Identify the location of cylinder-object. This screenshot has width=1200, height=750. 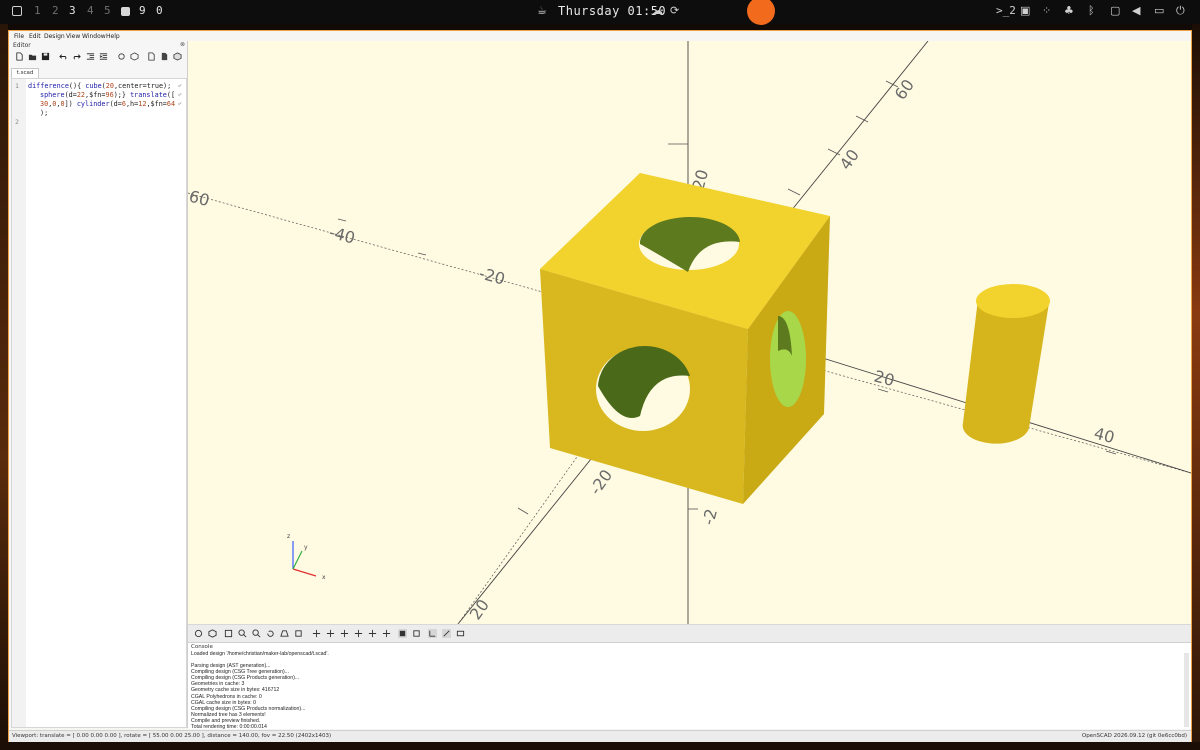
(1006, 364).